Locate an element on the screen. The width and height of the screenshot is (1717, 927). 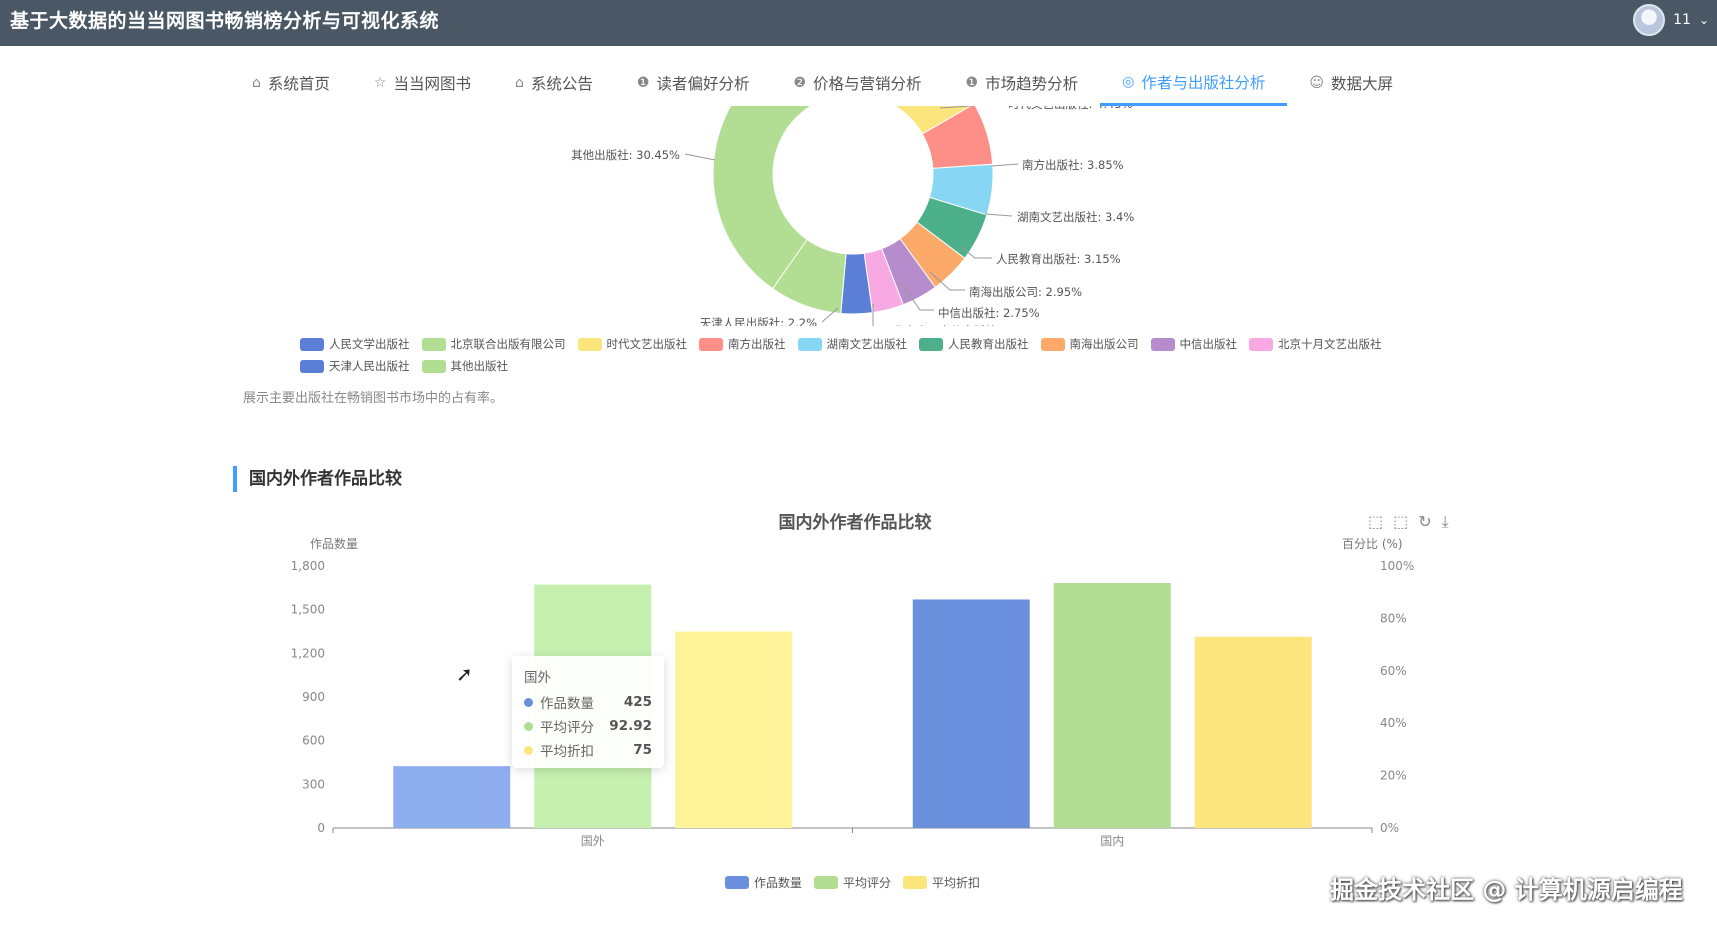
tooltip-value: 92.92 is located at coordinates (630, 726).